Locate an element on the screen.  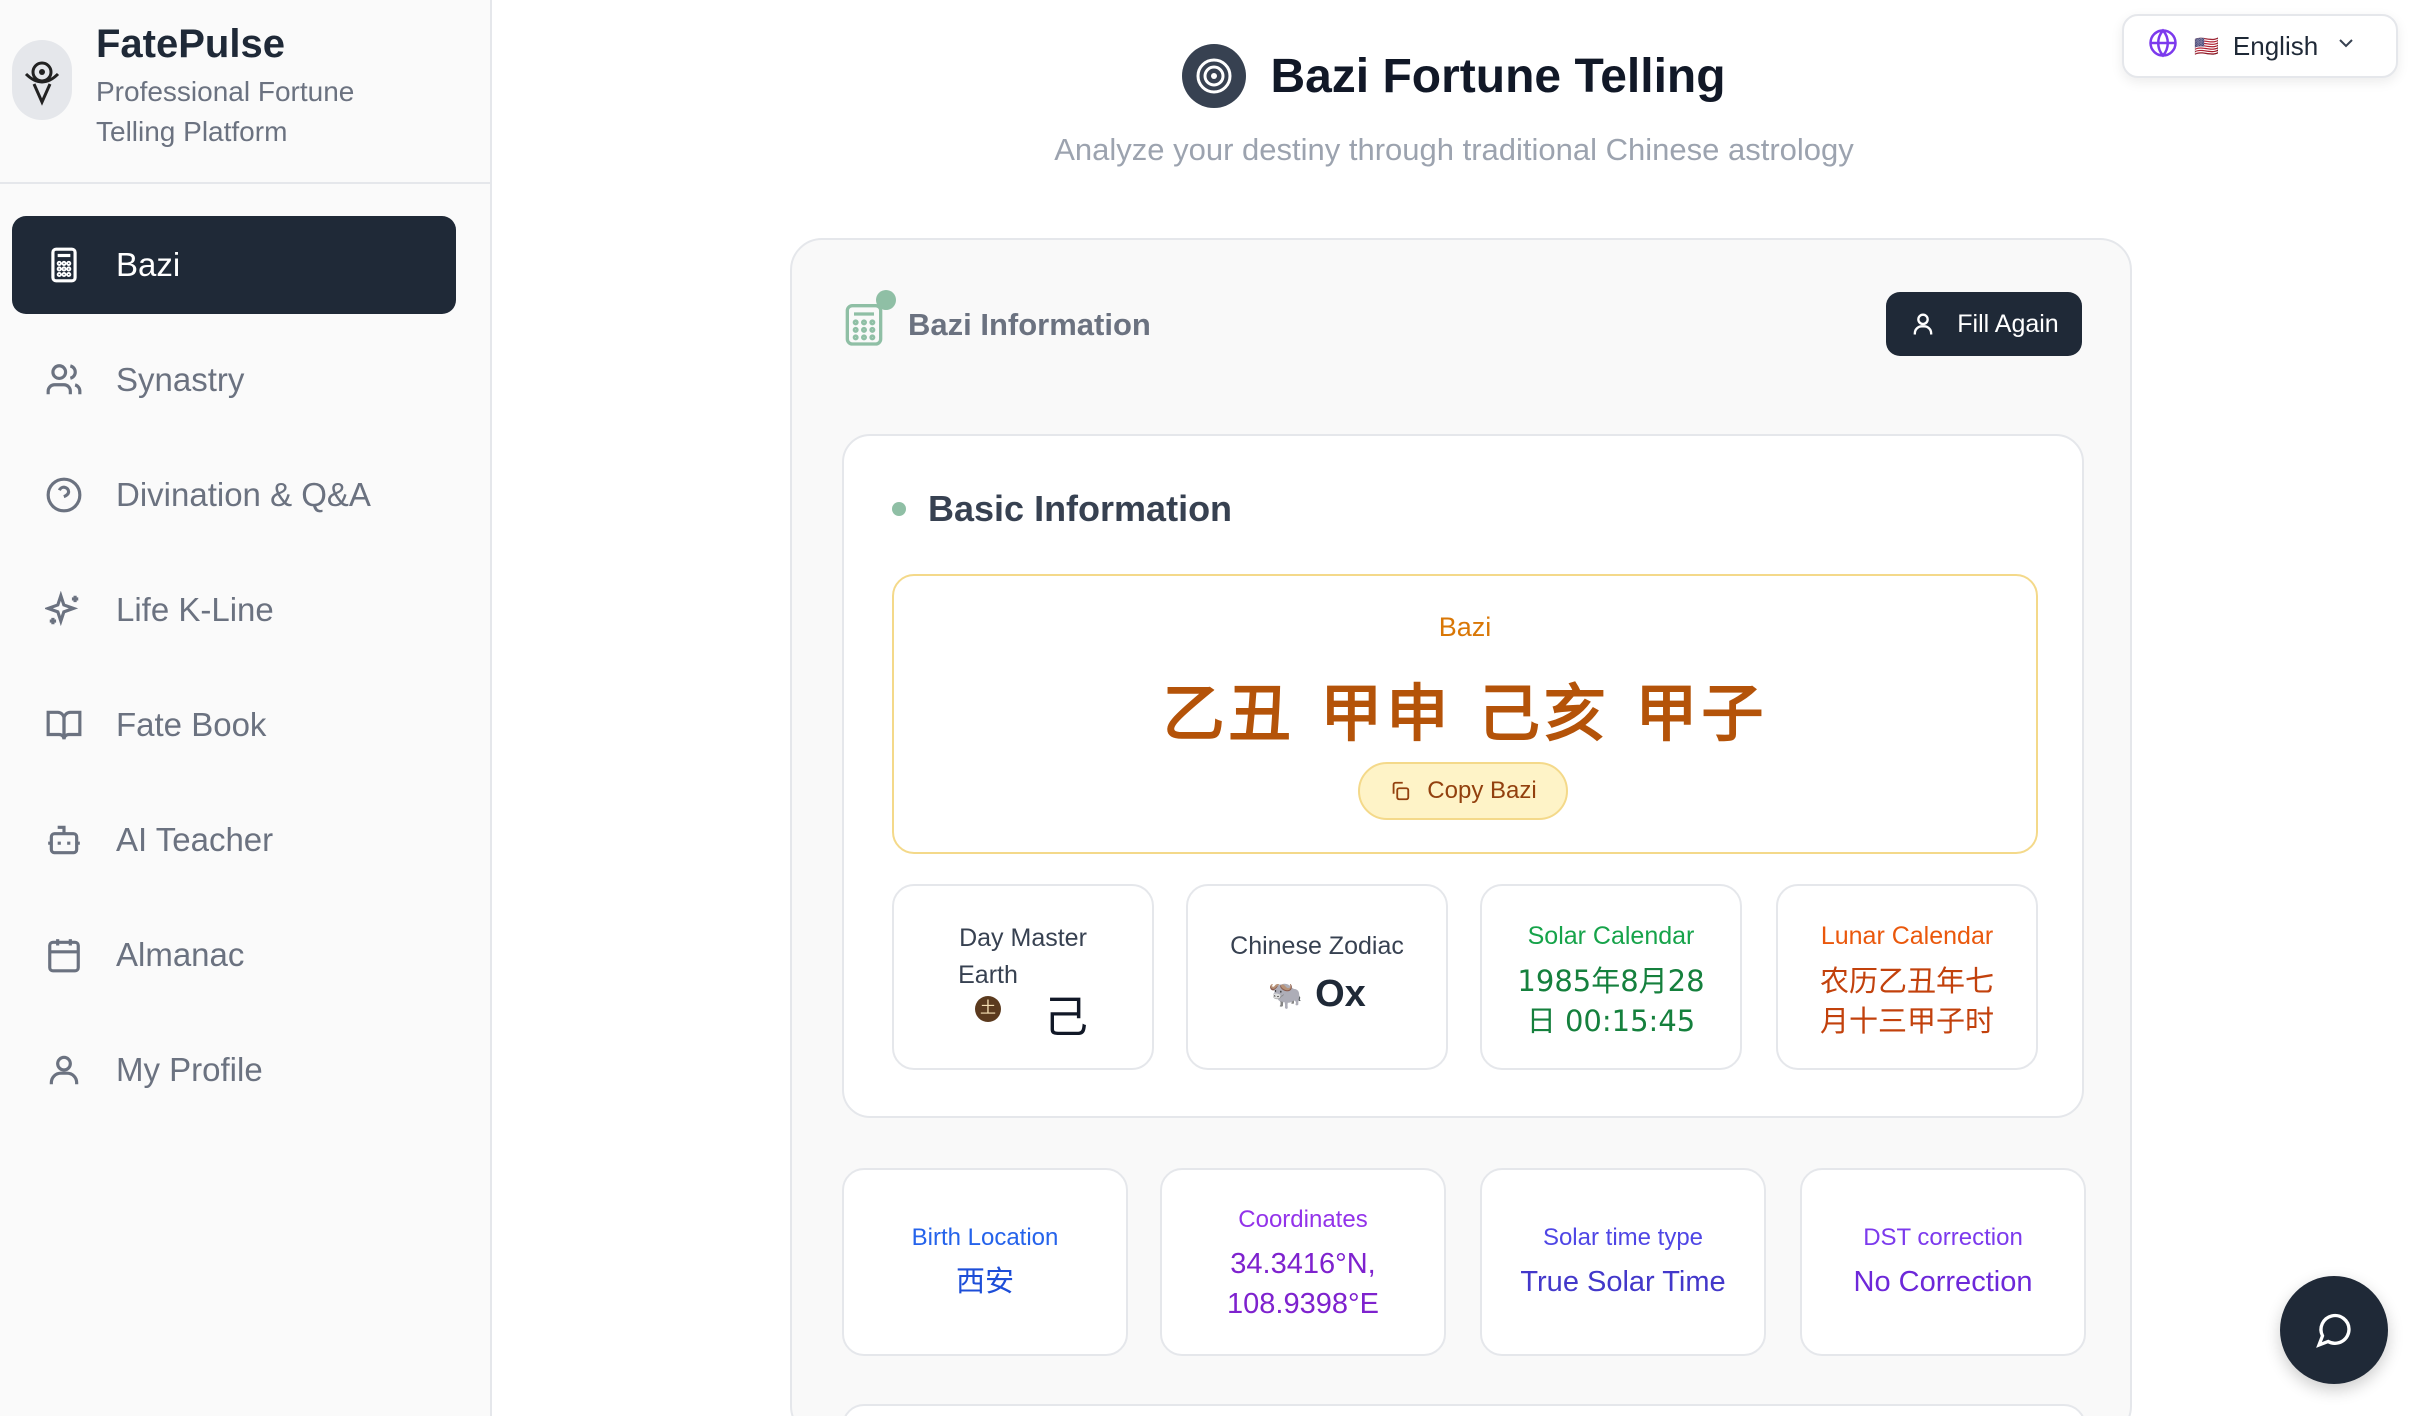
copy-icon is located at coordinates (1401, 791).